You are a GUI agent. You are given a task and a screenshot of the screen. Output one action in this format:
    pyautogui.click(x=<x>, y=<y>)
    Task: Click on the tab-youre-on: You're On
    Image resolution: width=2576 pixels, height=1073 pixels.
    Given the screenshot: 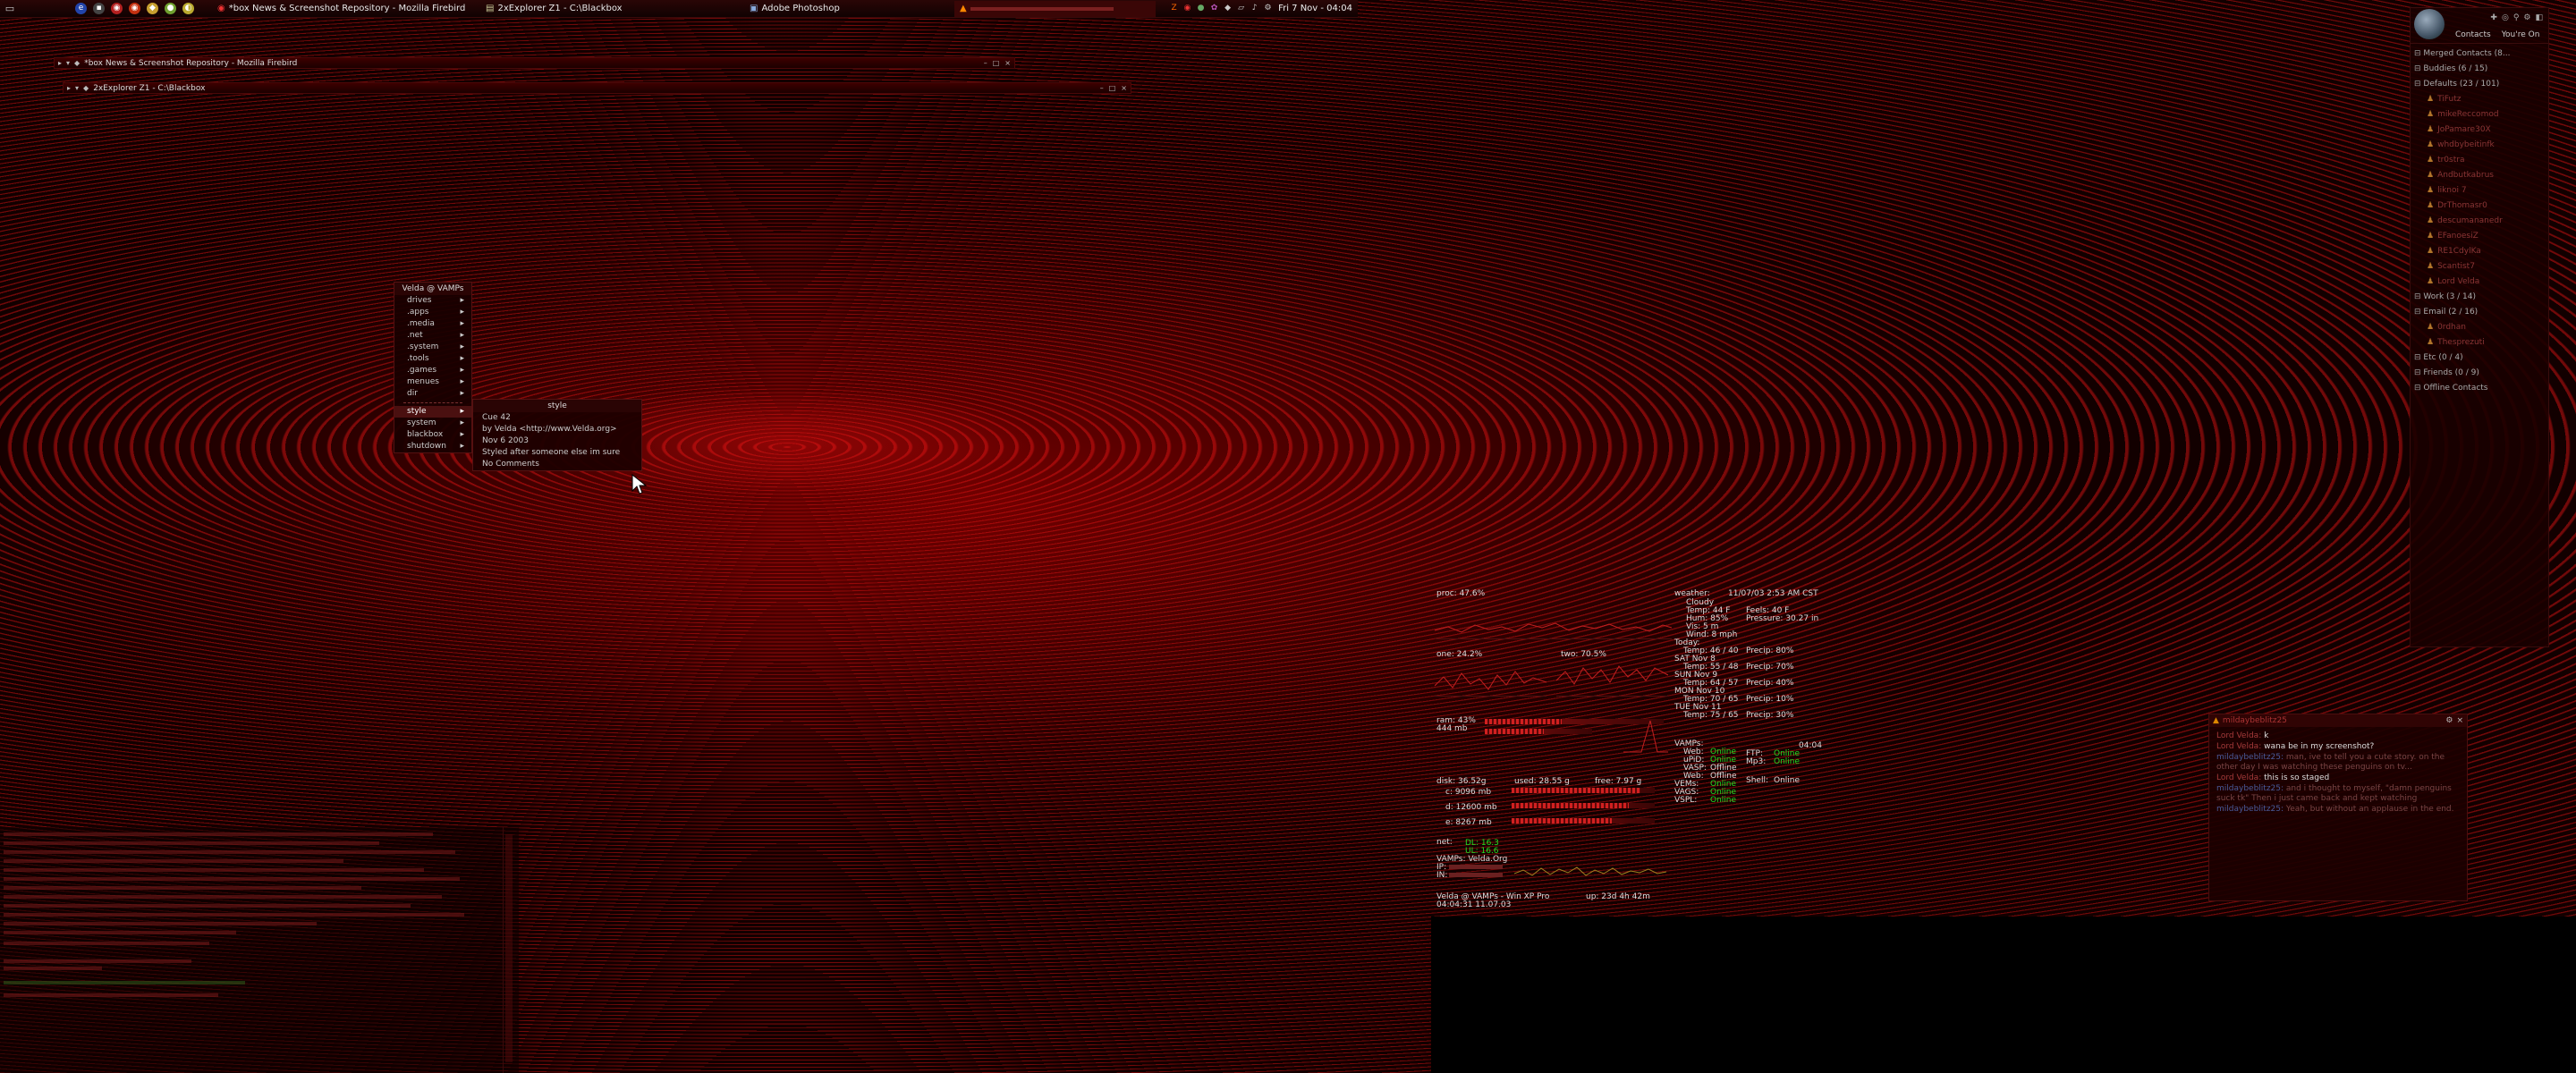 What is the action you would take?
    pyautogui.click(x=2521, y=34)
    